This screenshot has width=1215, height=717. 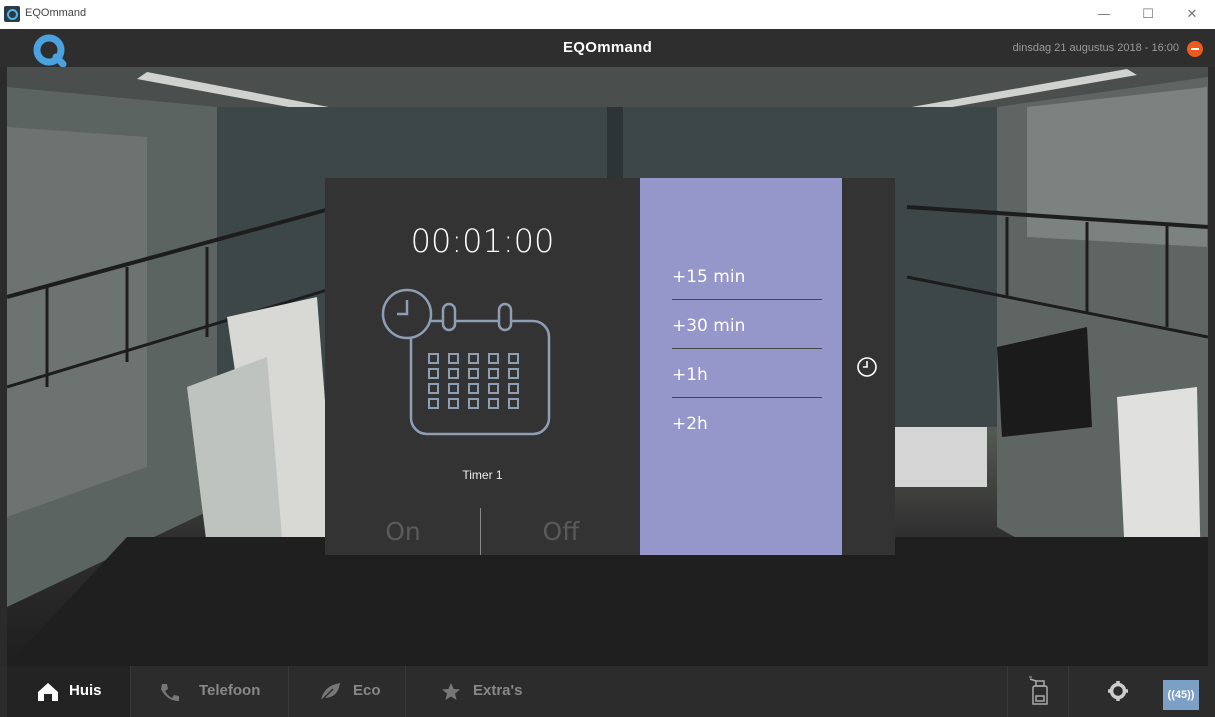 What do you see at coordinates (1148, 14) in the screenshot?
I see `maximize-button: ☐` at bounding box center [1148, 14].